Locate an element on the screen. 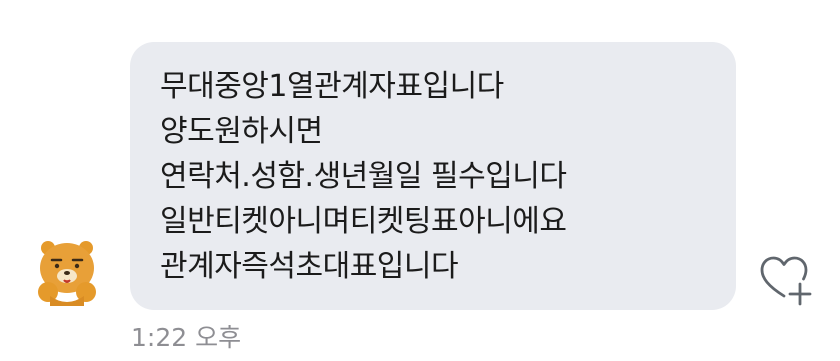 Image resolution: width=840 pixels, height=361 pixels. message-line: 관계자즉석초대표입니다 is located at coordinates (309, 266).